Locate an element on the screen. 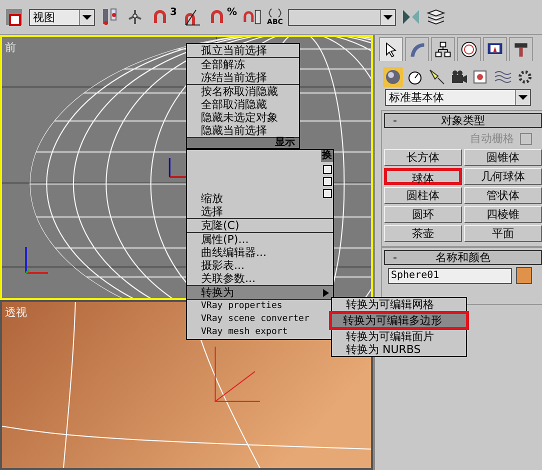  quad-title: 显示 is located at coordinates (243, 142).